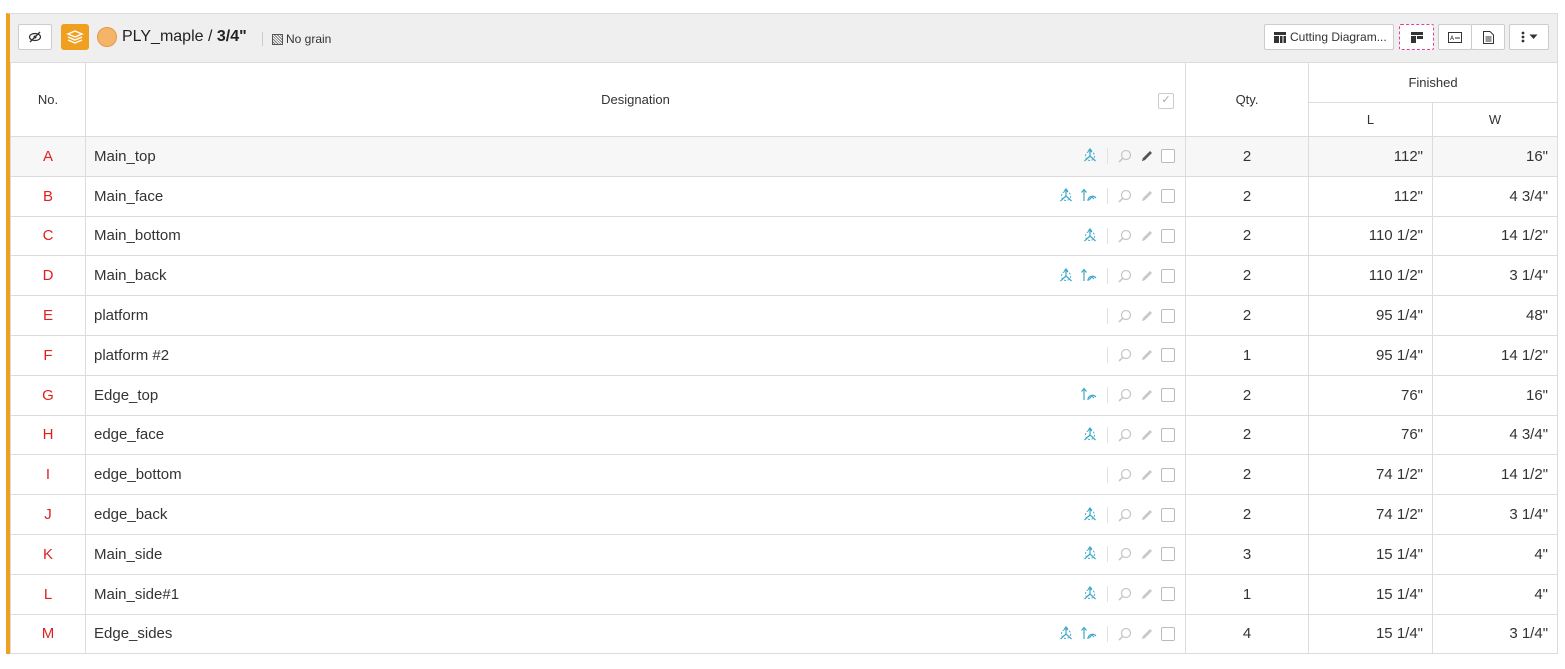 This screenshot has height=669, width=1565. I want to click on material-type-button, so click(75, 37).